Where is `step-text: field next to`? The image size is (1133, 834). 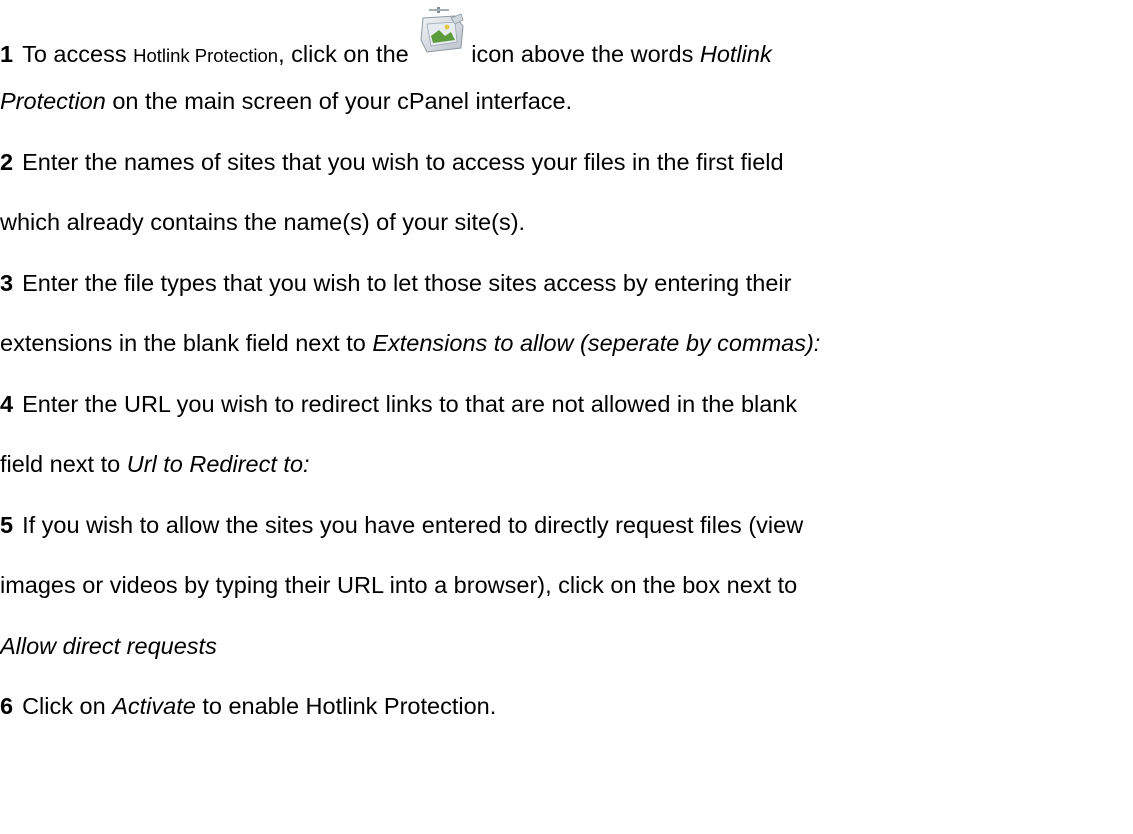
step-text: field next to is located at coordinates (63, 464).